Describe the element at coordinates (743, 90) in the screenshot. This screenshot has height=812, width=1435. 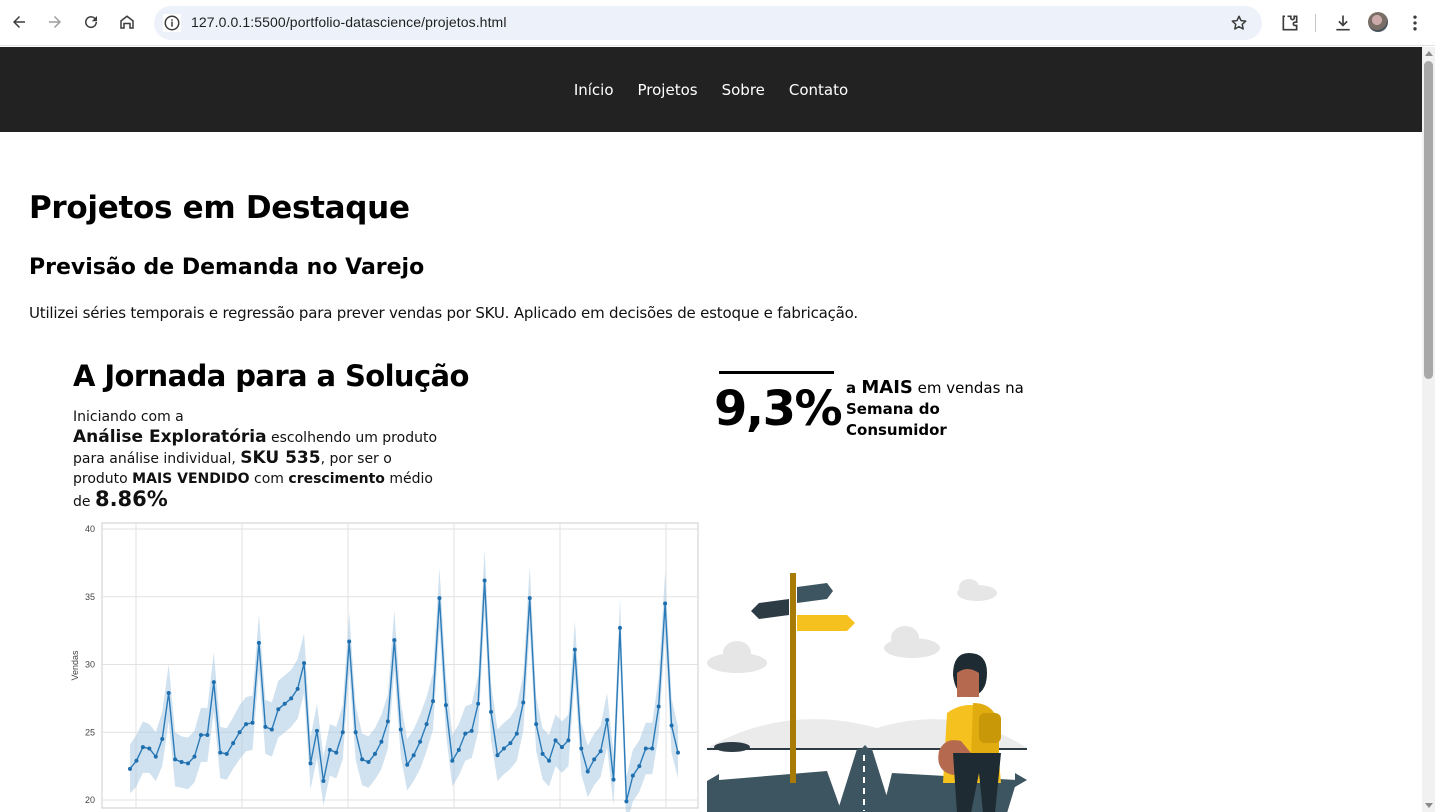
I see `nav-link-sobre: Sobre` at that location.